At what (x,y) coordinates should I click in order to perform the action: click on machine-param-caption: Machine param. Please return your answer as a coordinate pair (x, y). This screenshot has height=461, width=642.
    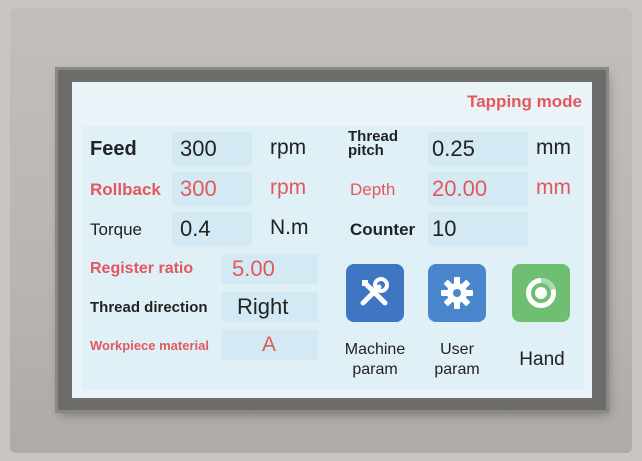
    Looking at the image, I should click on (375, 360).